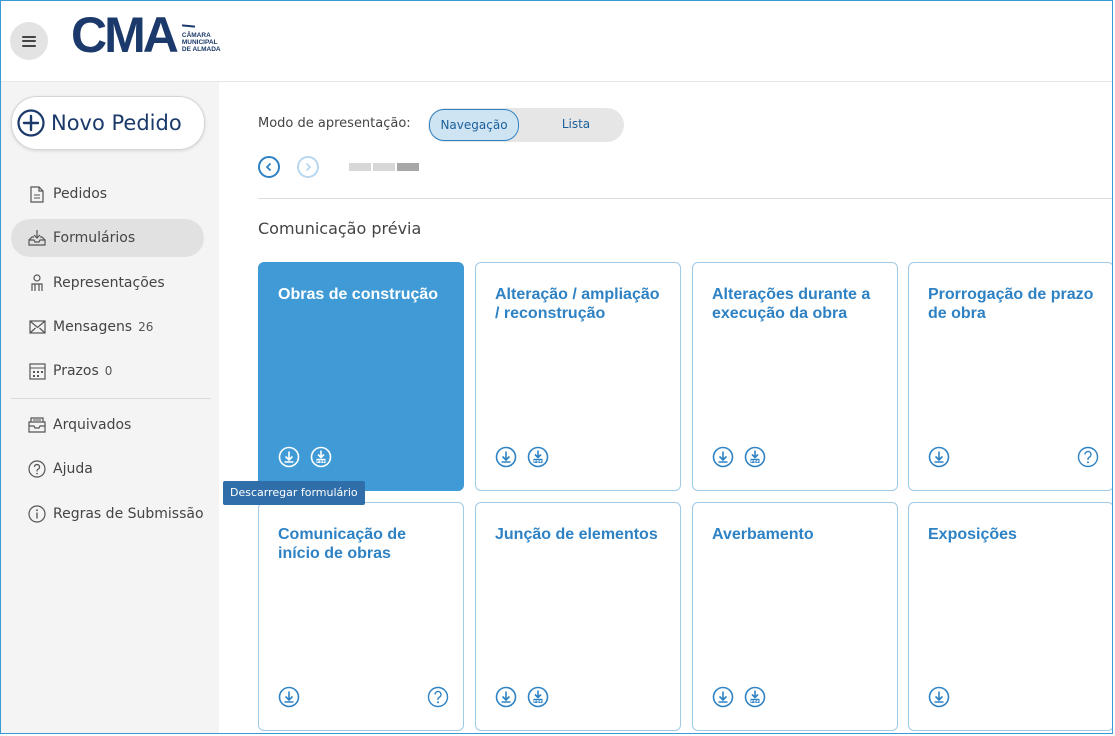 Image resolution: width=1115 pixels, height=736 pixels. I want to click on hamburger-icon, so click(29, 41).